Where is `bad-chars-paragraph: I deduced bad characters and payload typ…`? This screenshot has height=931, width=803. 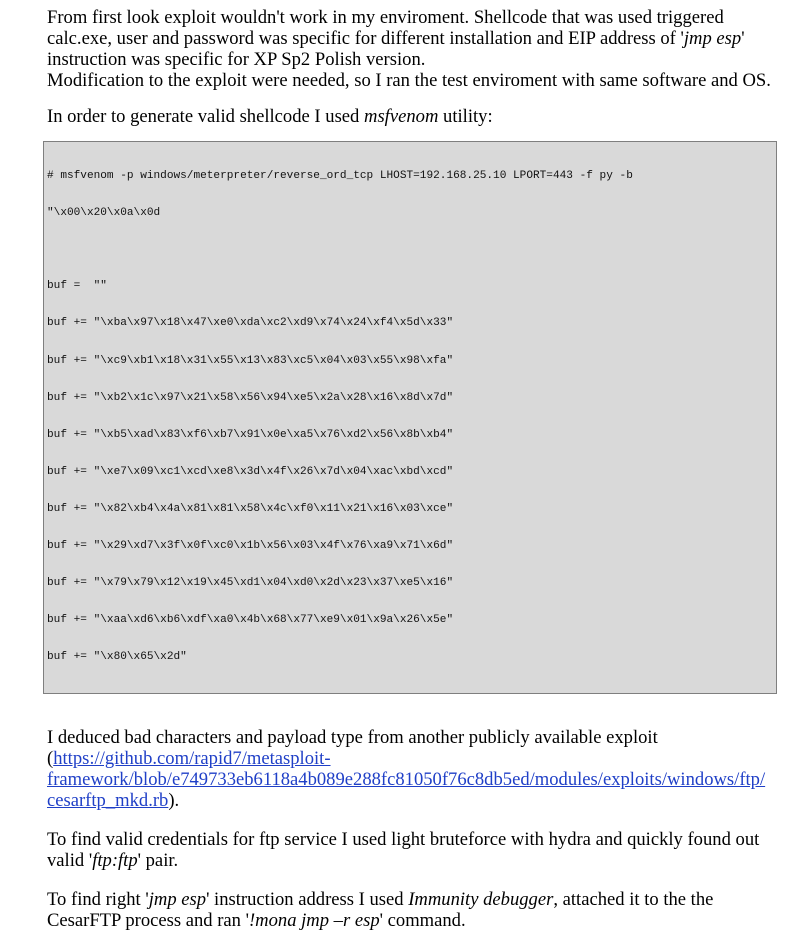 bad-chars-paragraph: I deduced bad characters and payload typ… is located at coordinates (417, 769).